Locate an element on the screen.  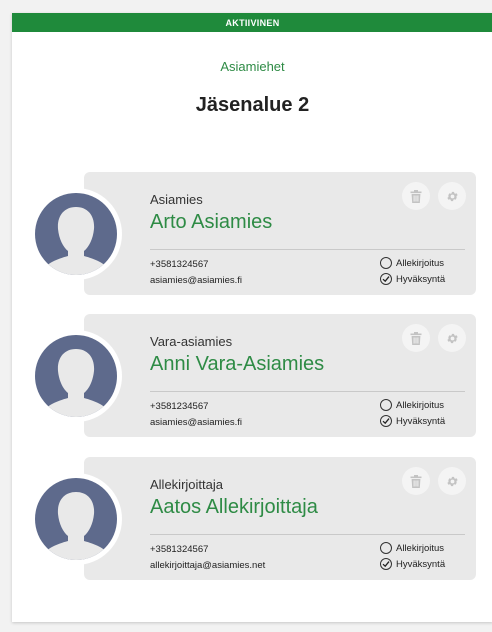
status-banner: AKTIIVINEN is located at coordinates (252, 22).